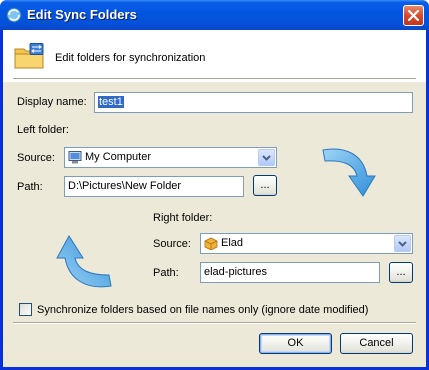  What do you see at coordinates (75, 157) in the screenshot?
I see `my-computer-icon` at bounding box center [75, 157].